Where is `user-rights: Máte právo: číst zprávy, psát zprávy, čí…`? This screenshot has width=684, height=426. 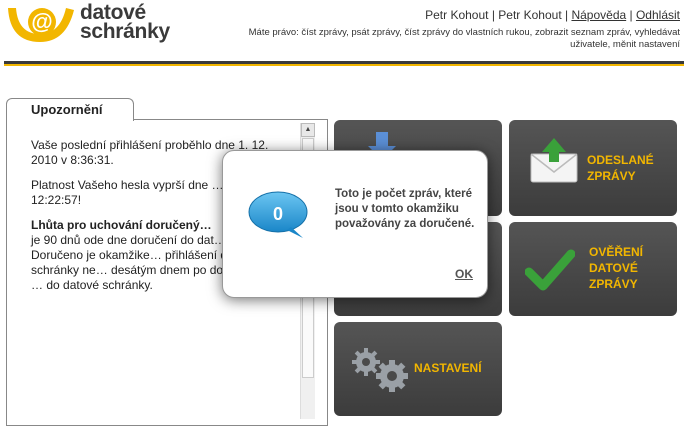
user-rights: Máte právo: číst zprávy, psát zprávy, čí… is located at coordinates (464, 38).